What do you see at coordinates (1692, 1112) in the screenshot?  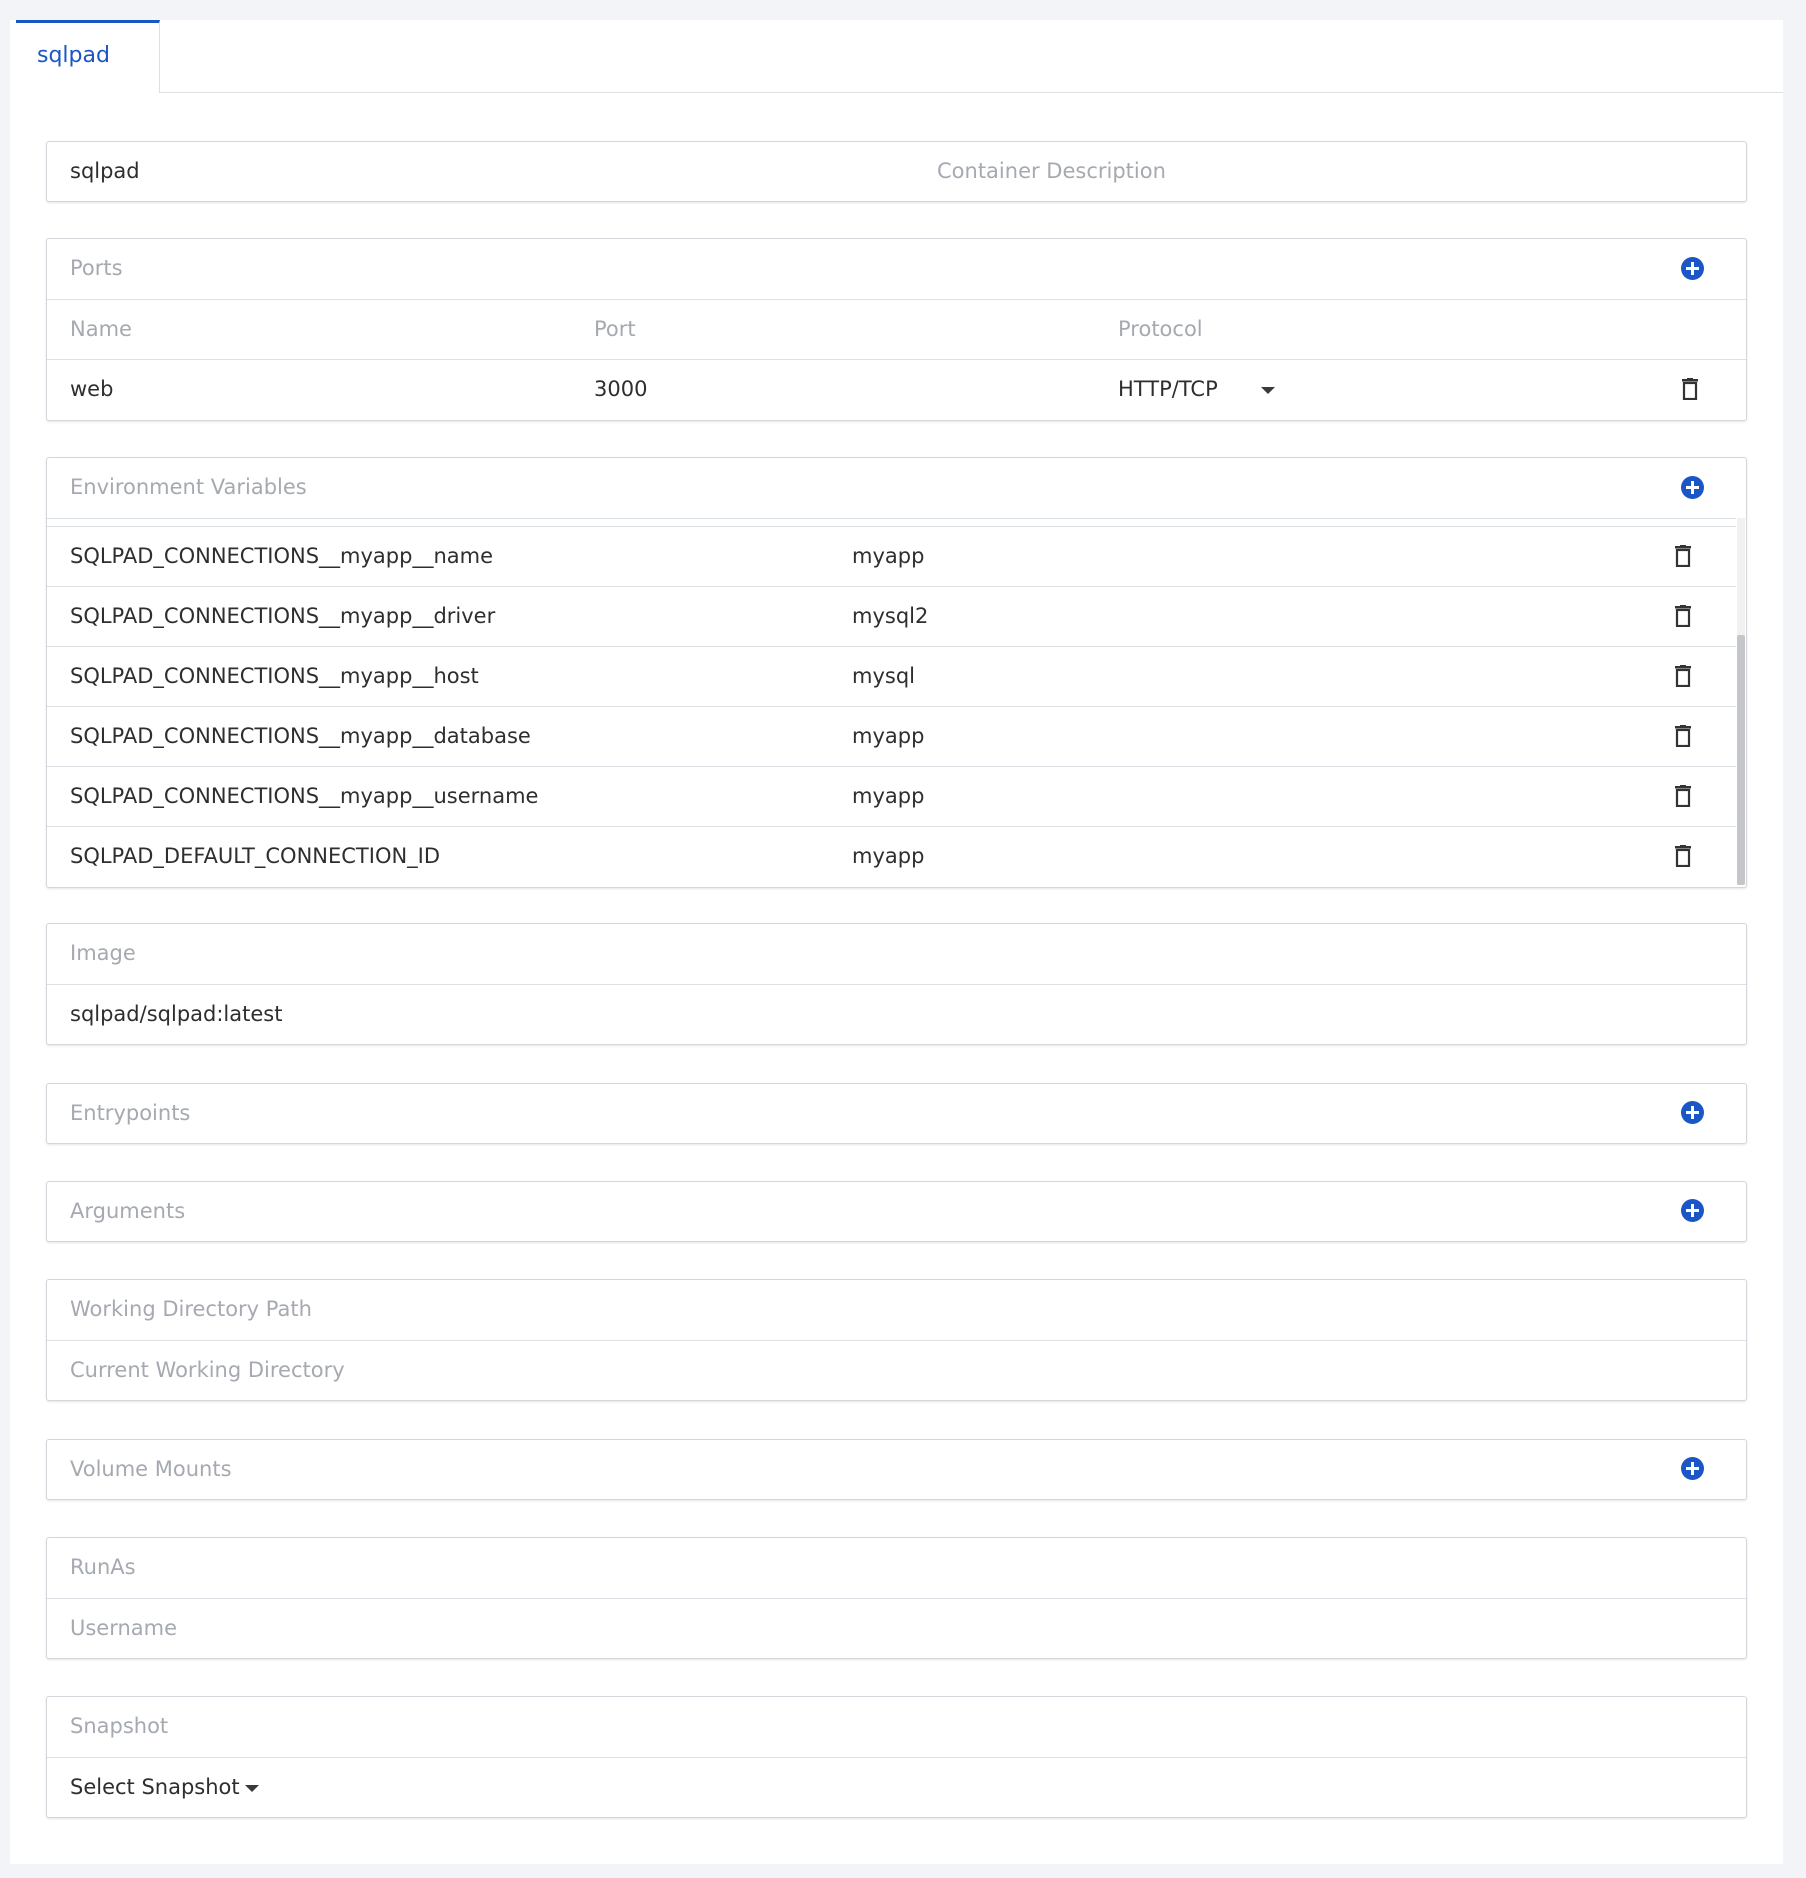 I see `add-entrypoint-button` at bounding box center [1692, 1112].